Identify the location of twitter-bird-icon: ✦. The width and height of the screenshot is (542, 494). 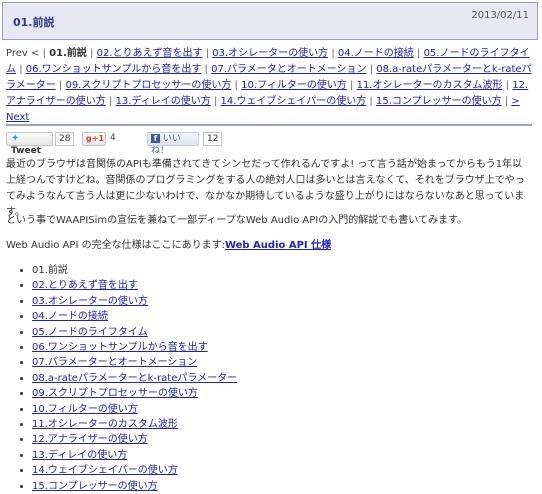
(15, 138).